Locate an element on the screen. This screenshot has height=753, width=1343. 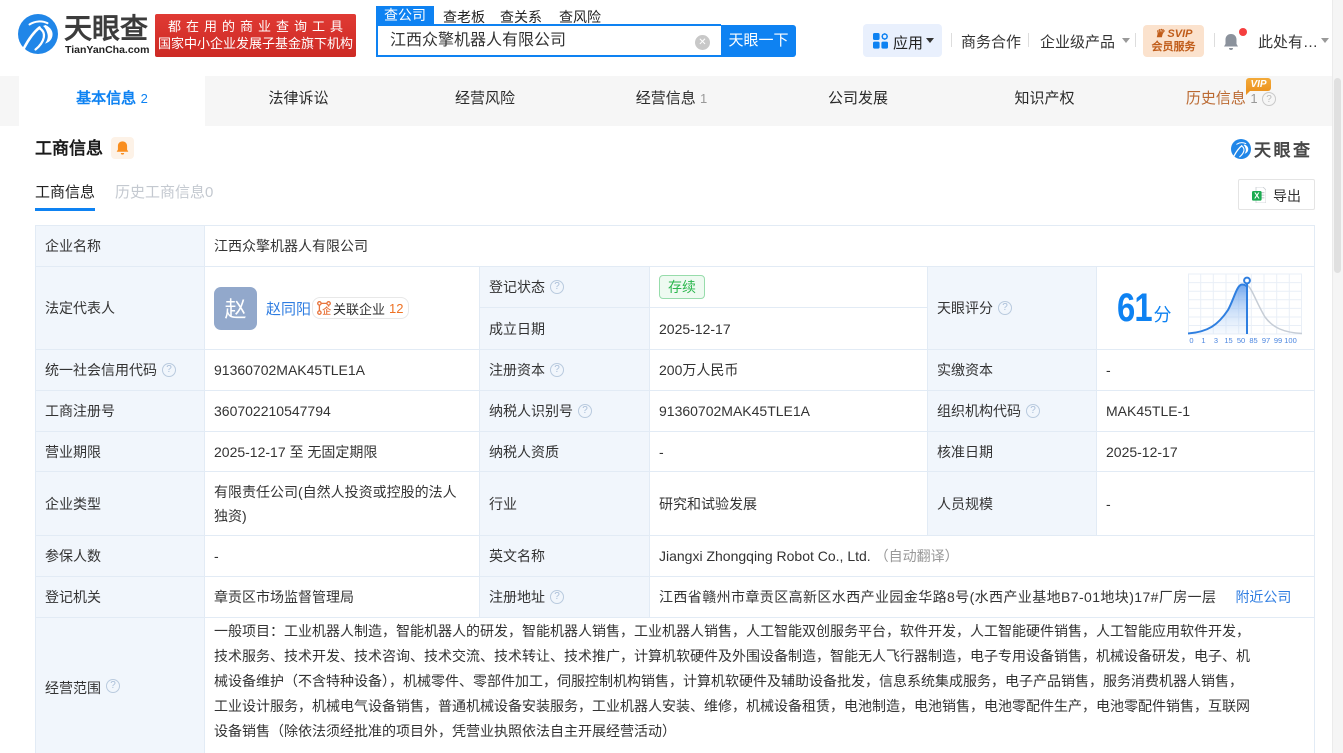
svg-text: X is located at coordinates (1257, 196).